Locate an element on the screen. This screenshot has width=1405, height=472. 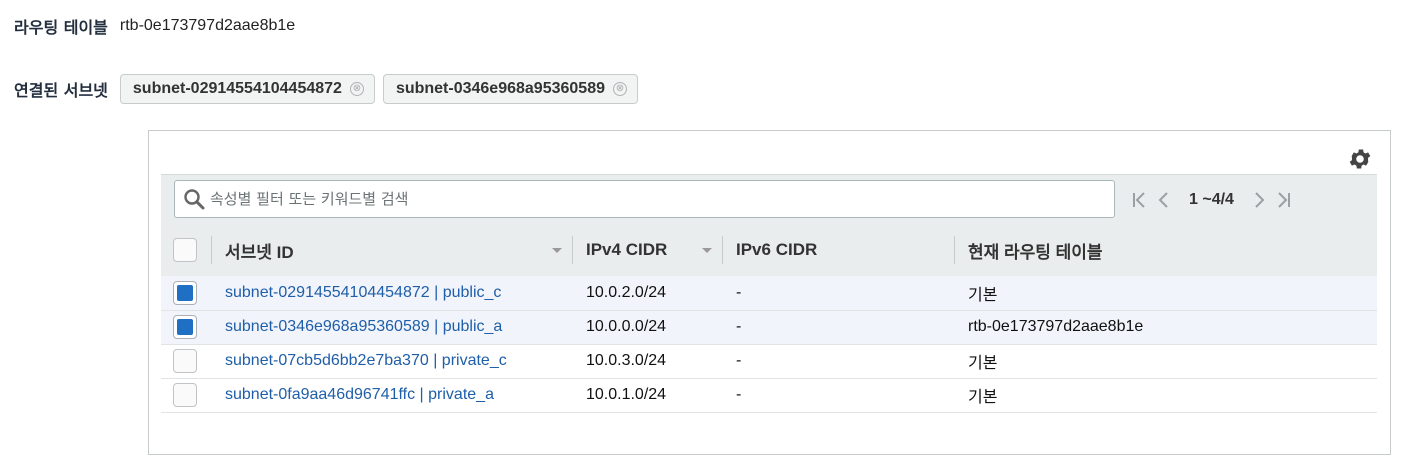
column-header-label: IPv4 CIDR is located at coordinates (627, 249).